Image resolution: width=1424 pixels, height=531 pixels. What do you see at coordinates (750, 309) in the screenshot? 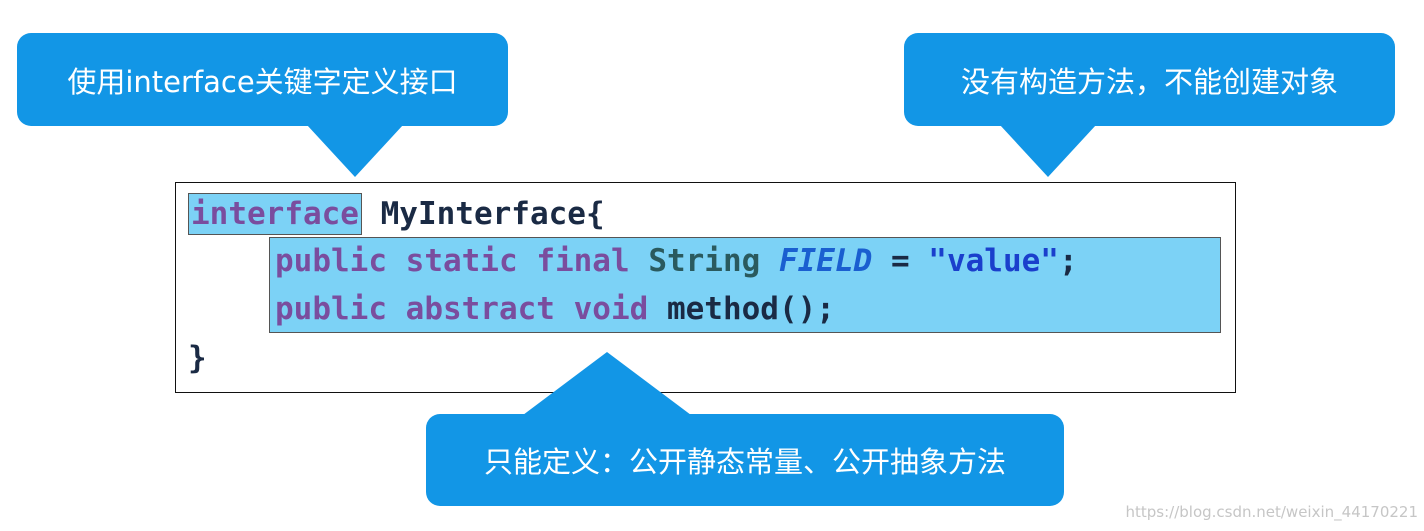
I see `method-signature: method();` at bounding box center [750, 309].